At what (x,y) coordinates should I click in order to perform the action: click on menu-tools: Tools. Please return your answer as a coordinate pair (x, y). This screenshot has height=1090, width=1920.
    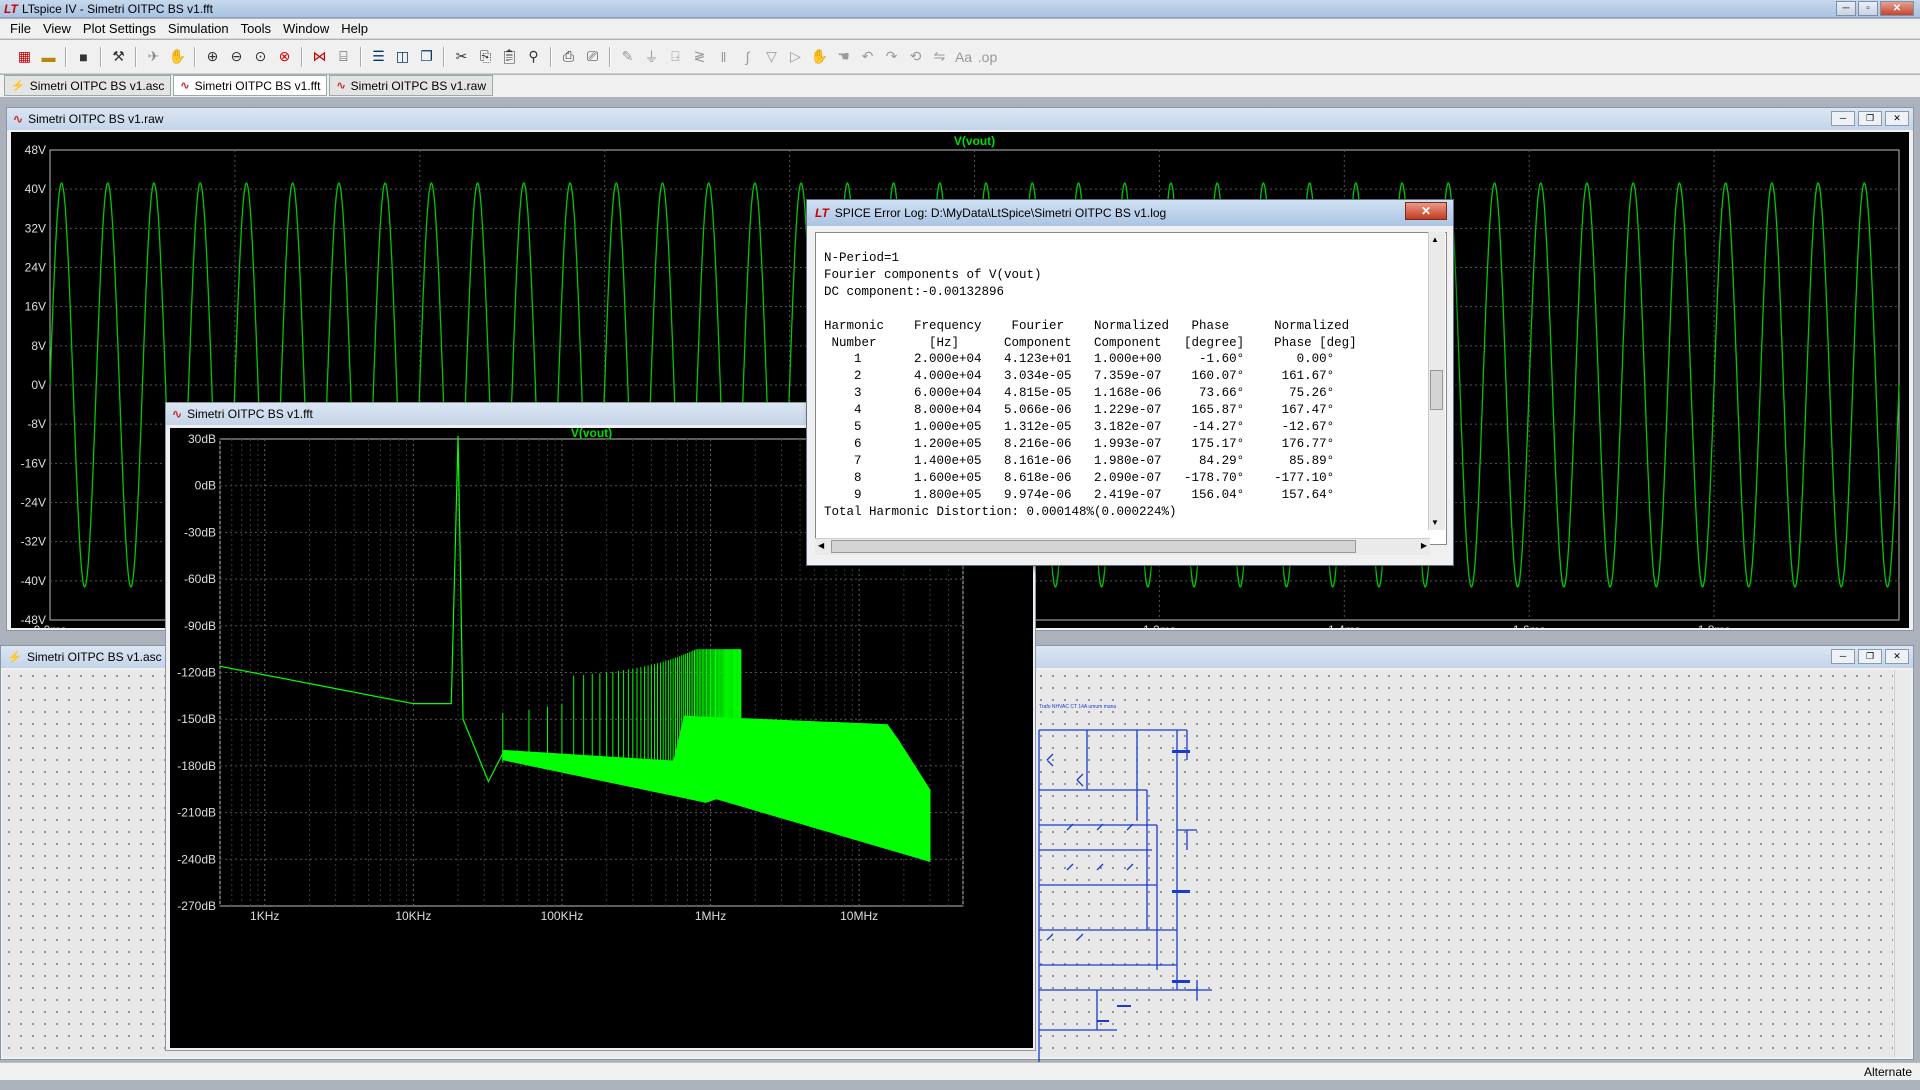
    Looking at the image, I should click on (256, 28).